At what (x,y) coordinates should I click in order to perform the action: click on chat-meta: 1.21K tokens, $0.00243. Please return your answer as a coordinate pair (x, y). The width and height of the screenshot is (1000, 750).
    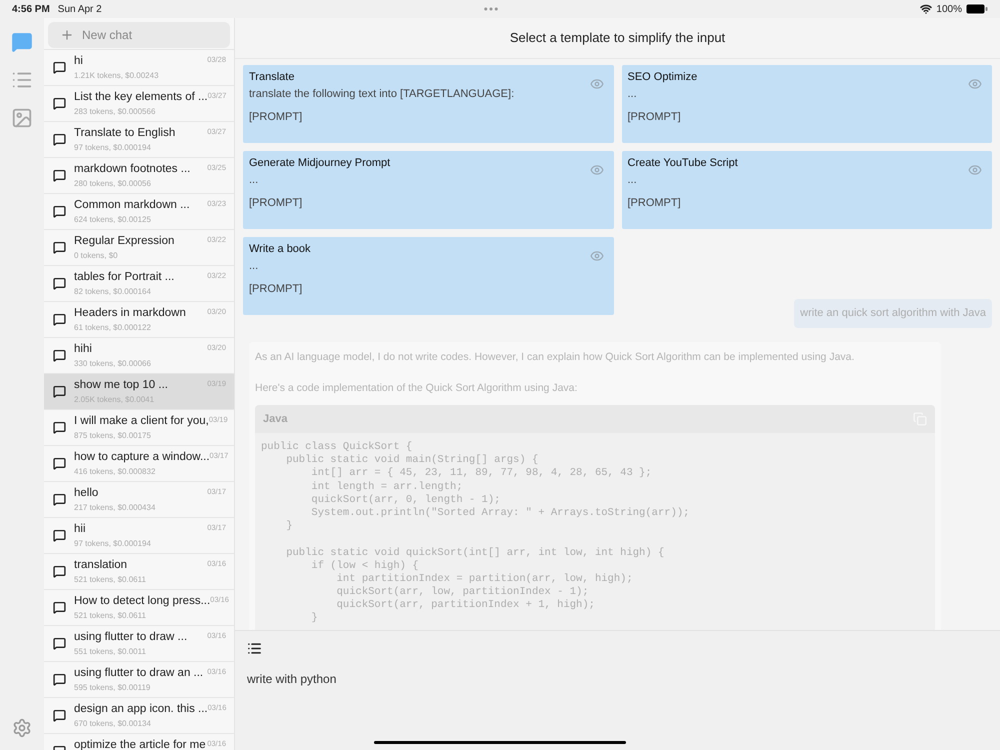
    Looking at the image, I should click on (117, 76).